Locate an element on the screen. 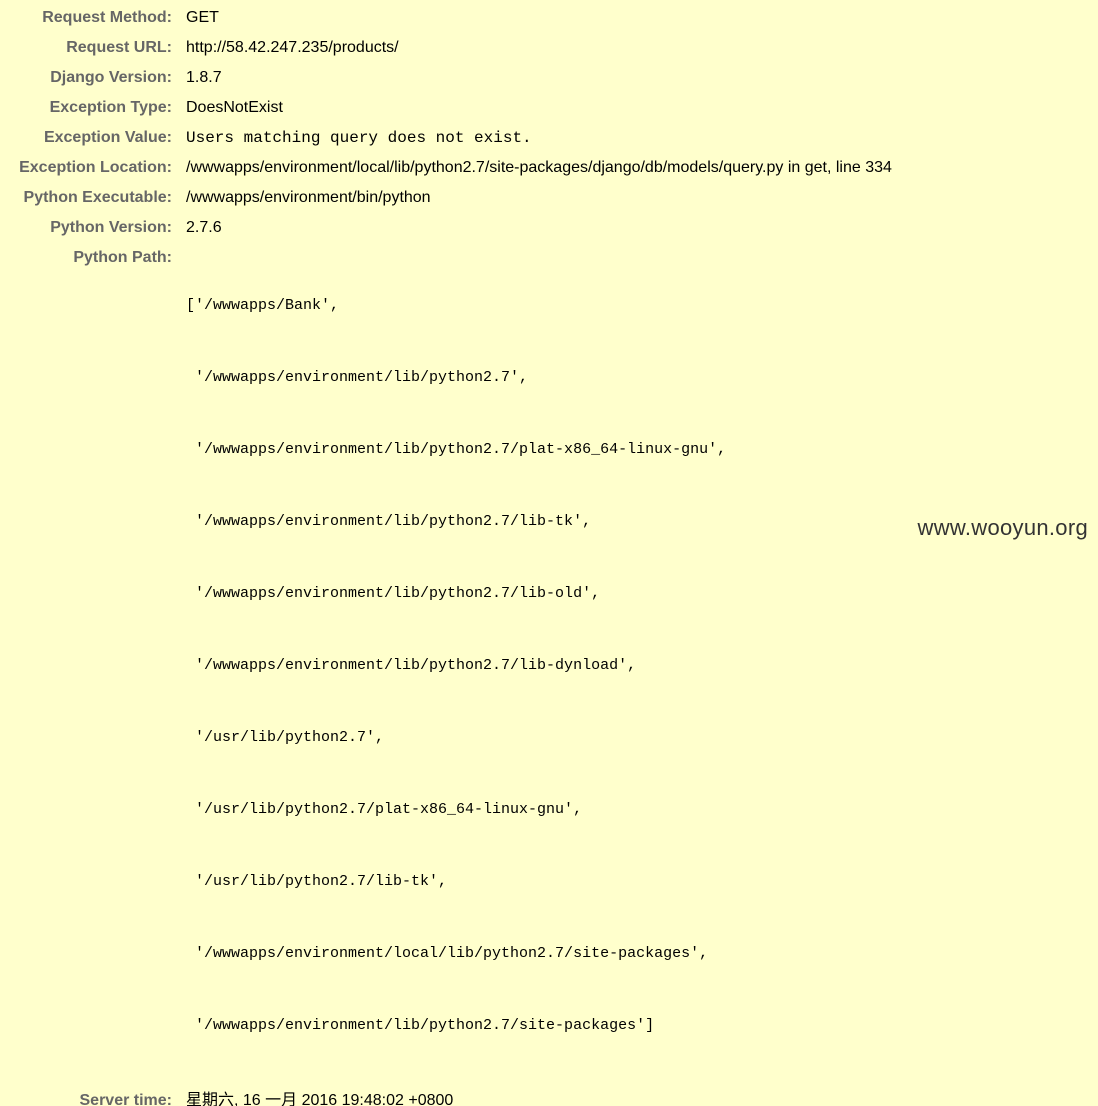  watermark: www.wooyun.org is located at coordinates (1002, 527).